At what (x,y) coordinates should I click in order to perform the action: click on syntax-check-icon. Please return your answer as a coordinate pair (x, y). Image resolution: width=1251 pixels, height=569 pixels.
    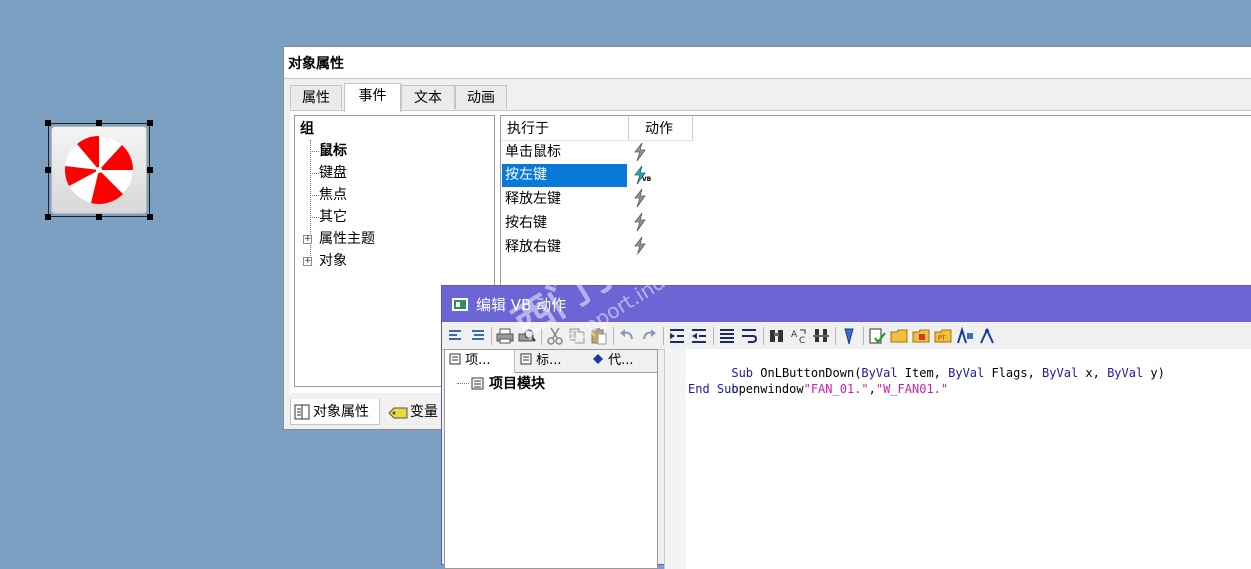
    Looking at the image, I should click on (877, 336).